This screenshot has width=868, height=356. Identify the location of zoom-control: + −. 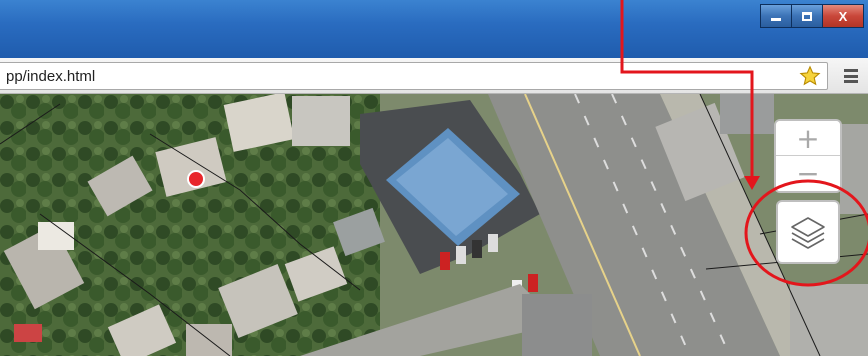
(808, 156).